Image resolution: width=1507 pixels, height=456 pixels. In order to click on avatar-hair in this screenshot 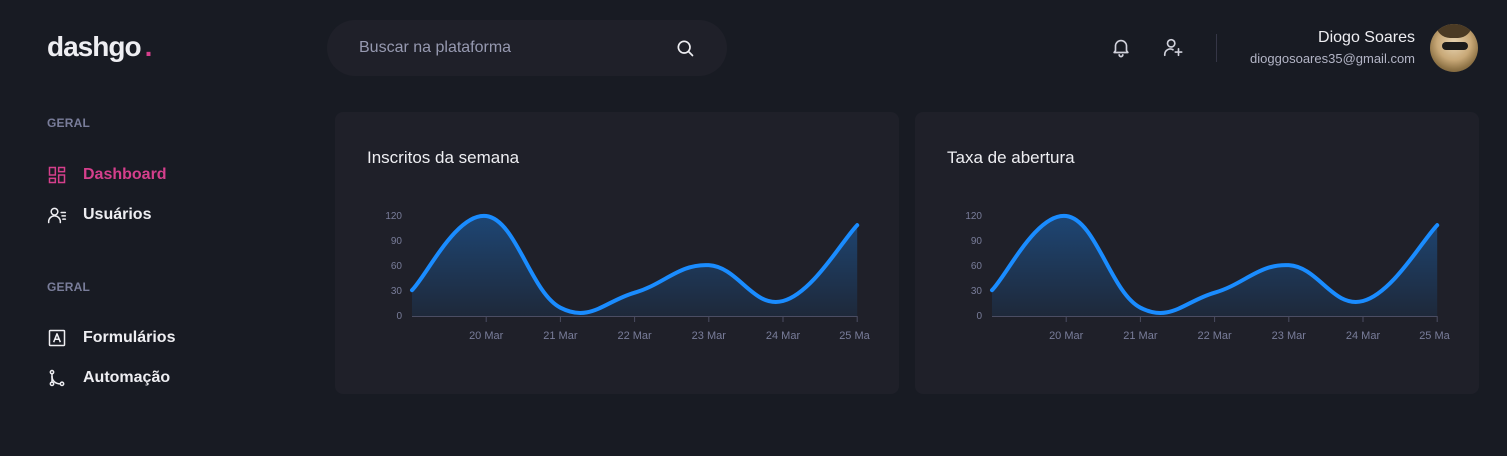, I will do `click(1454, 31)`.